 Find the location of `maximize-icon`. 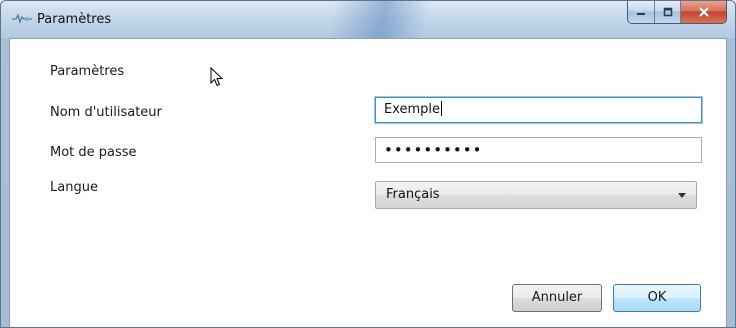

maximize-icon is located at coordinates (667, 12).